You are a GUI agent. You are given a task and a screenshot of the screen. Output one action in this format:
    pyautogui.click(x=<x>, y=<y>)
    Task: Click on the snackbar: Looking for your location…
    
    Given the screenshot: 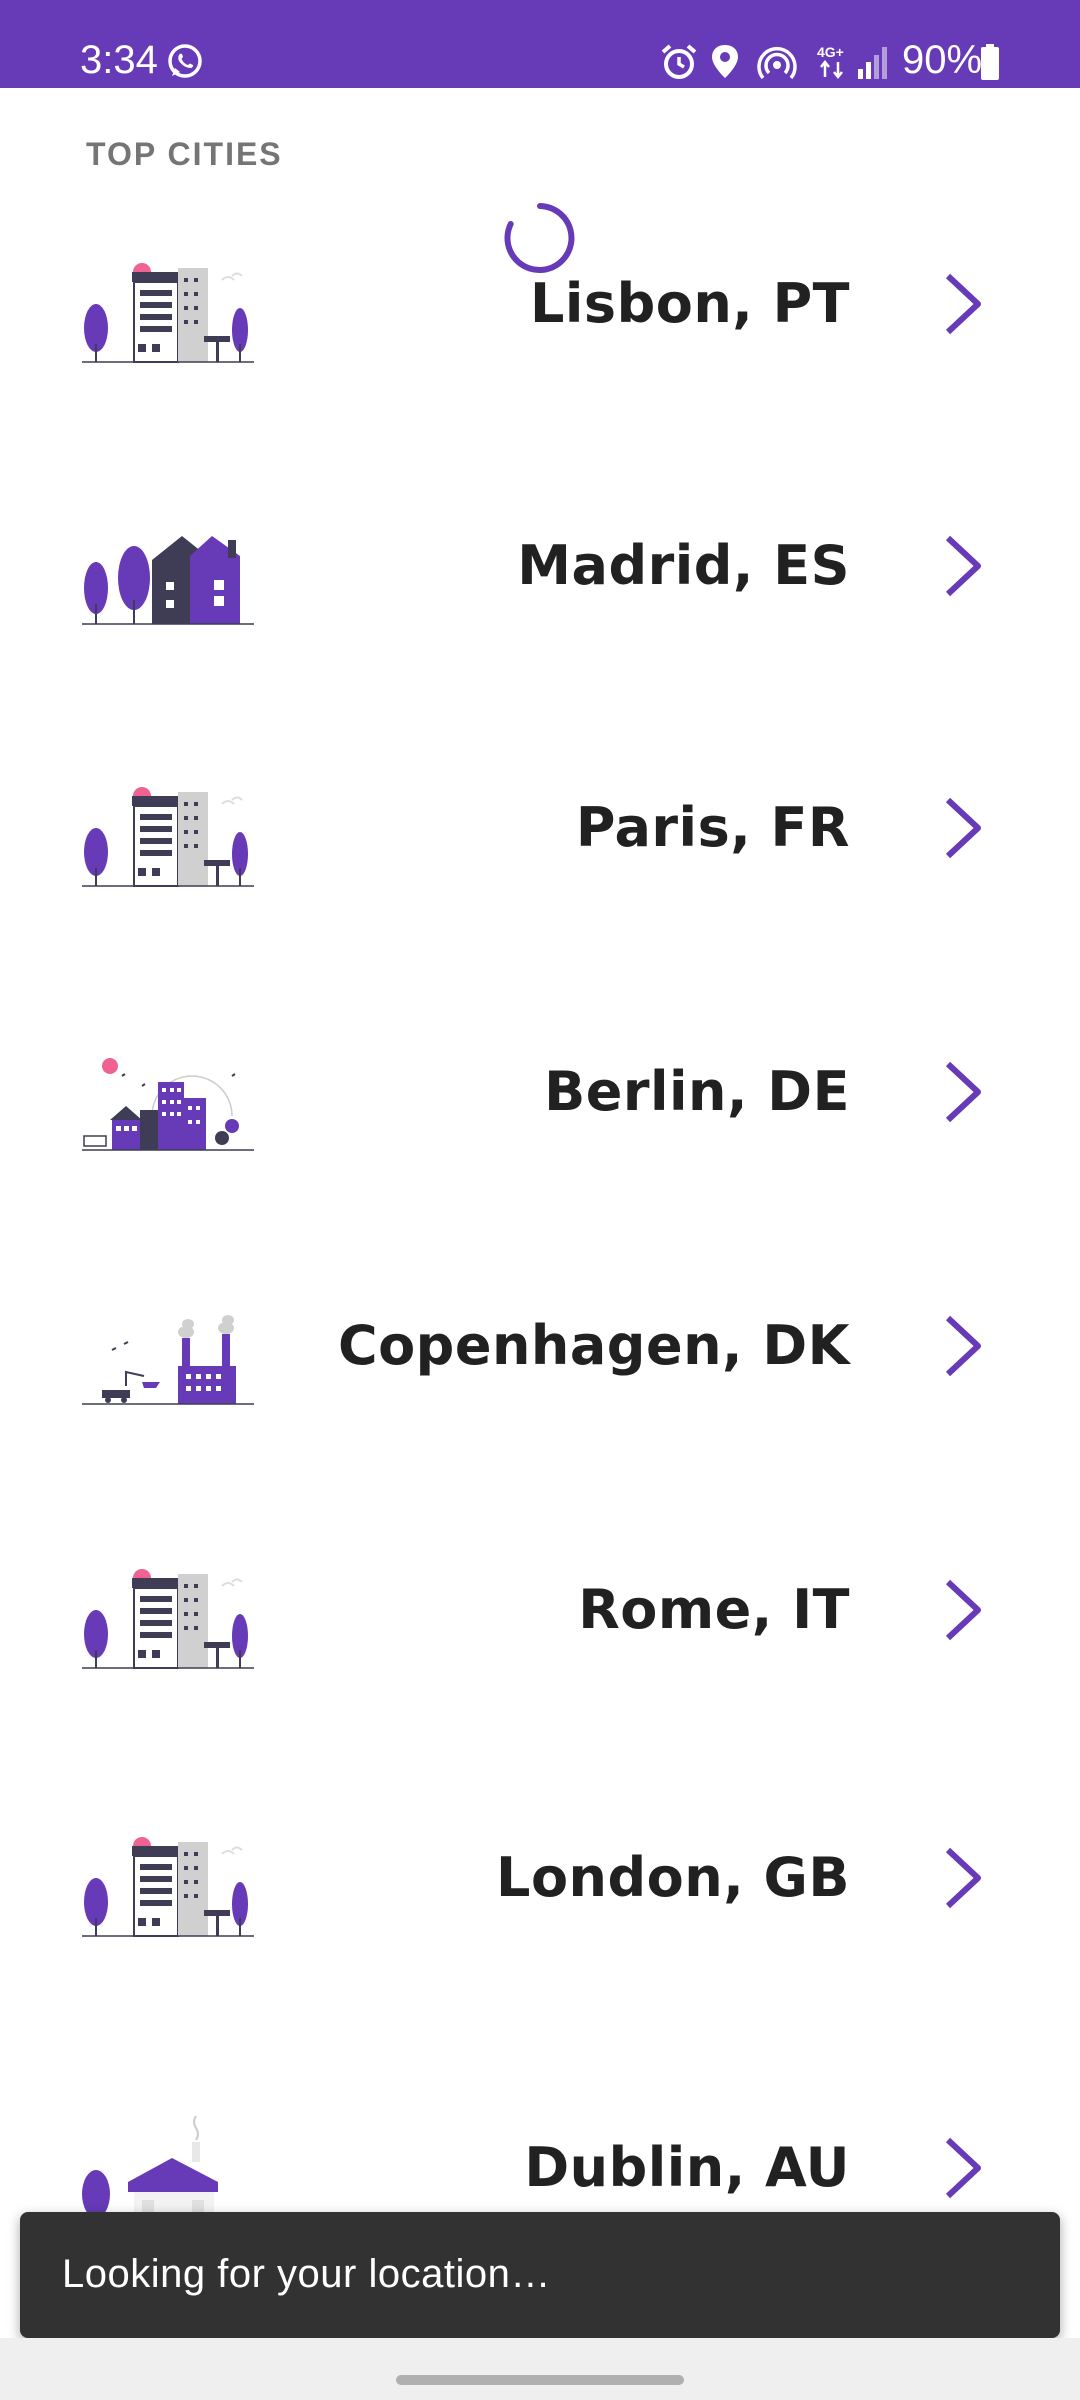 What is the action you would take?
    pyautogui.click(x=540, y=2275)
    